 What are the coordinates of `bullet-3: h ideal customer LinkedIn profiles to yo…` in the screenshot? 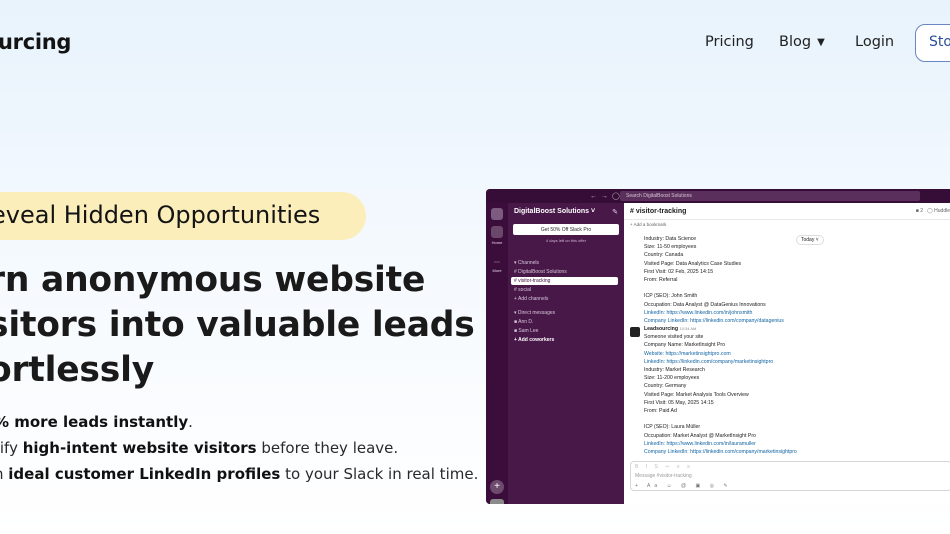 It's located at (239, 474).